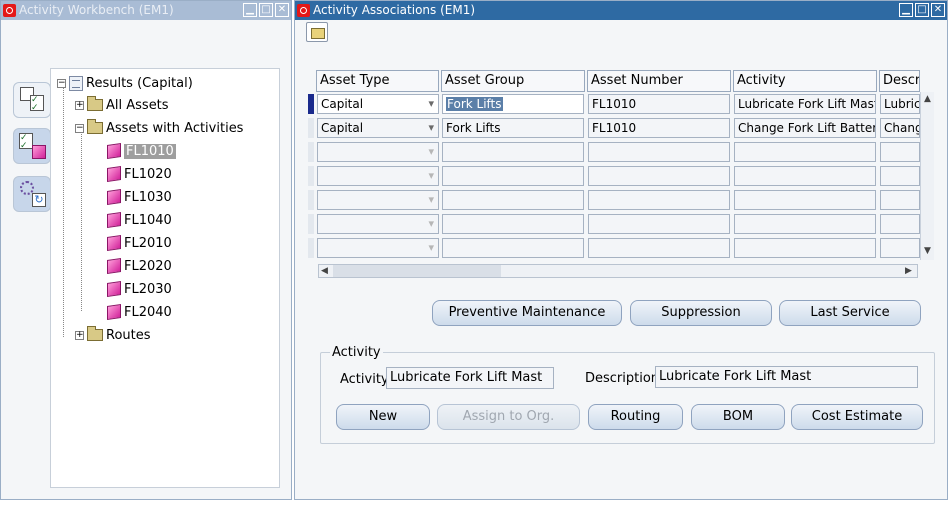  What do you see at coordinates (125, 83) in the screenshot?
I see `tree-node-results: − Results (Capital)` at bounding box center [125, 83].